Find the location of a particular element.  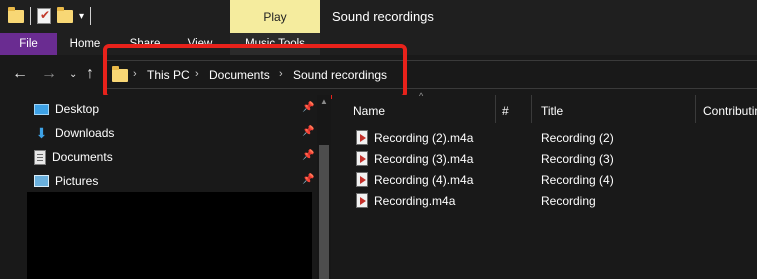

file-row: Recording (4).m4a Recording (4) is located at coordinates (544, 180).